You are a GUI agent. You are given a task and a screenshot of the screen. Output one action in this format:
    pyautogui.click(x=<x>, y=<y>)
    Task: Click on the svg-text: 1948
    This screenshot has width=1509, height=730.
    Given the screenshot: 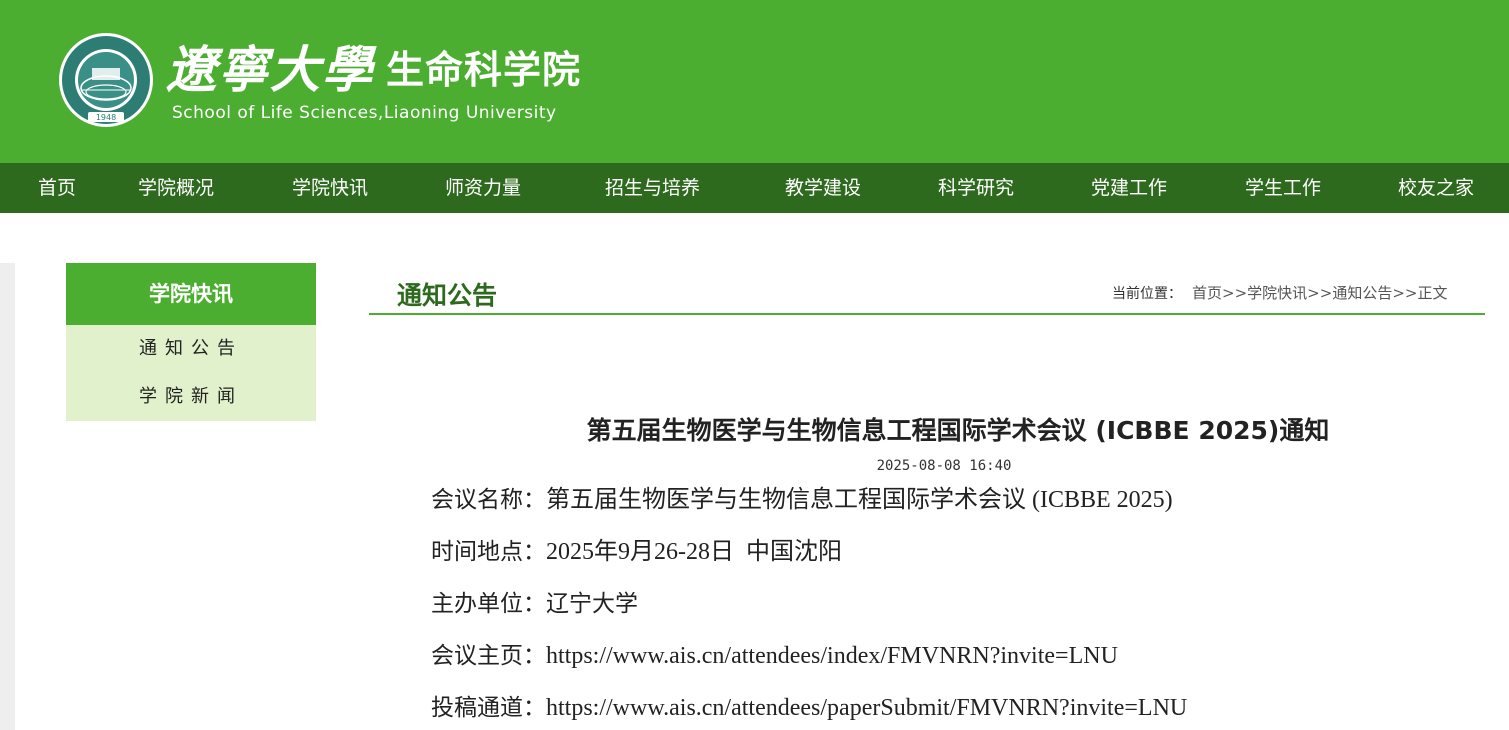 What is the action you would take?
    pyautogui.click(x=106, y=117)
    